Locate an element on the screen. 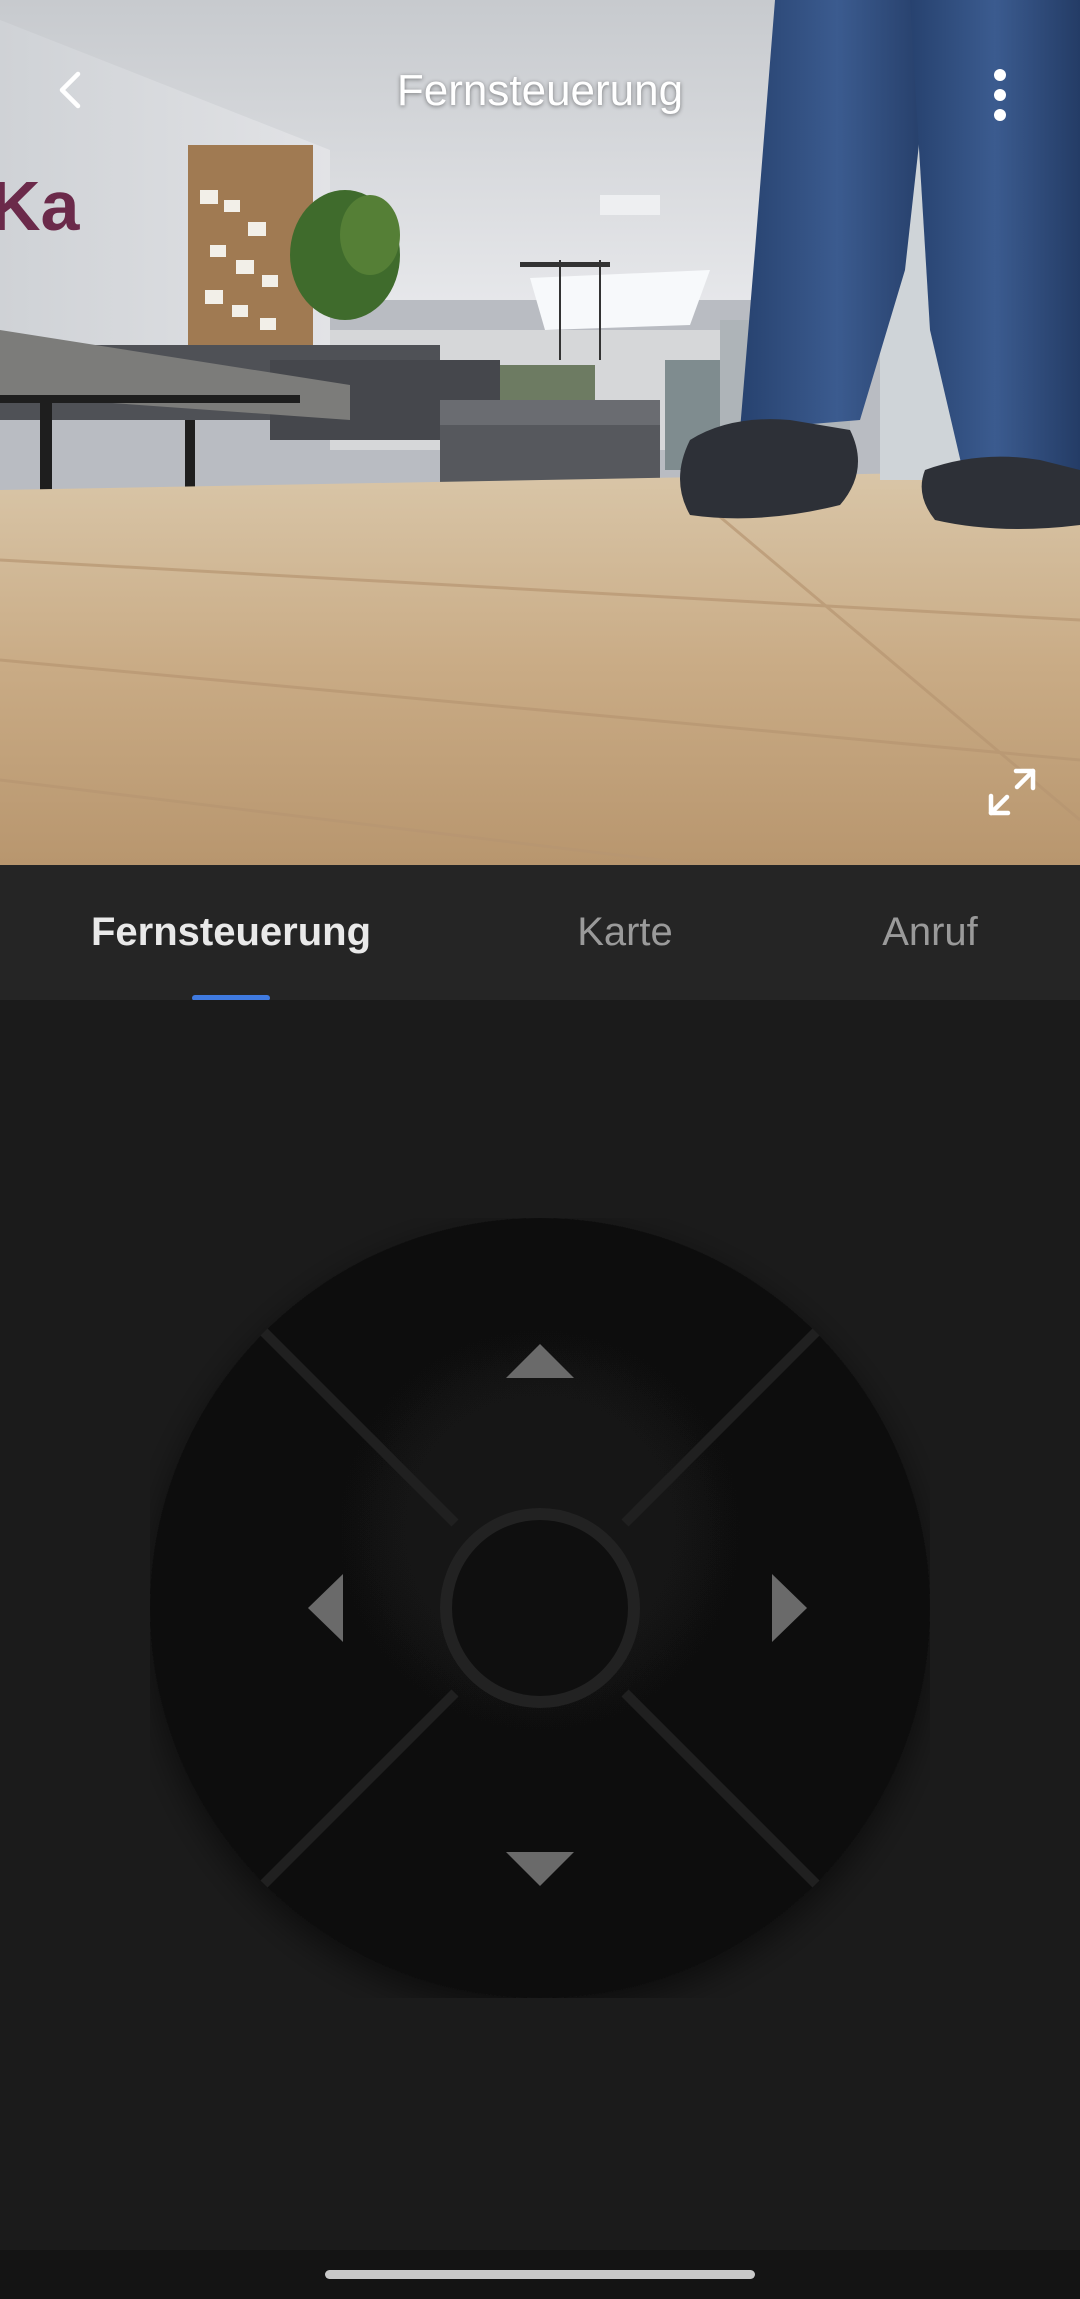 This screenshot has height=2299, width=1080. dpad-up-button is located at coordinates (540, 1363).